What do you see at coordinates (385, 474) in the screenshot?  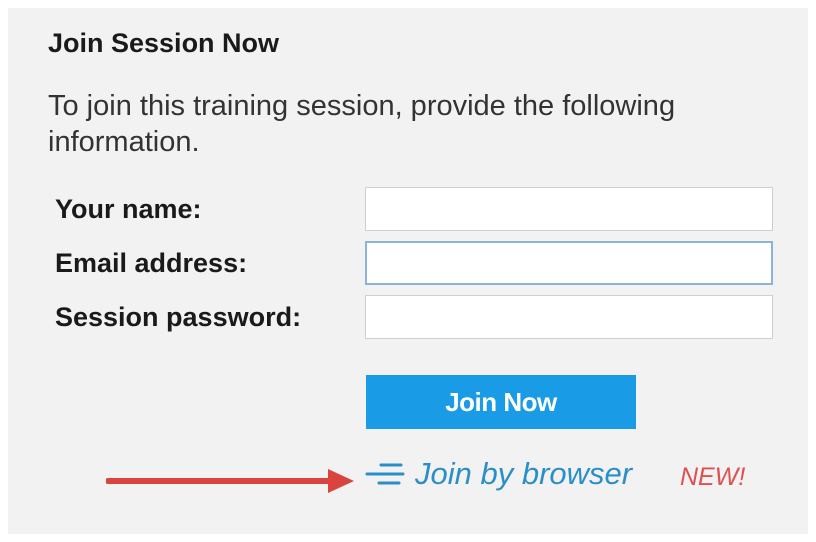 I see `speed-lines-icon` at bounding box center [385, 474].